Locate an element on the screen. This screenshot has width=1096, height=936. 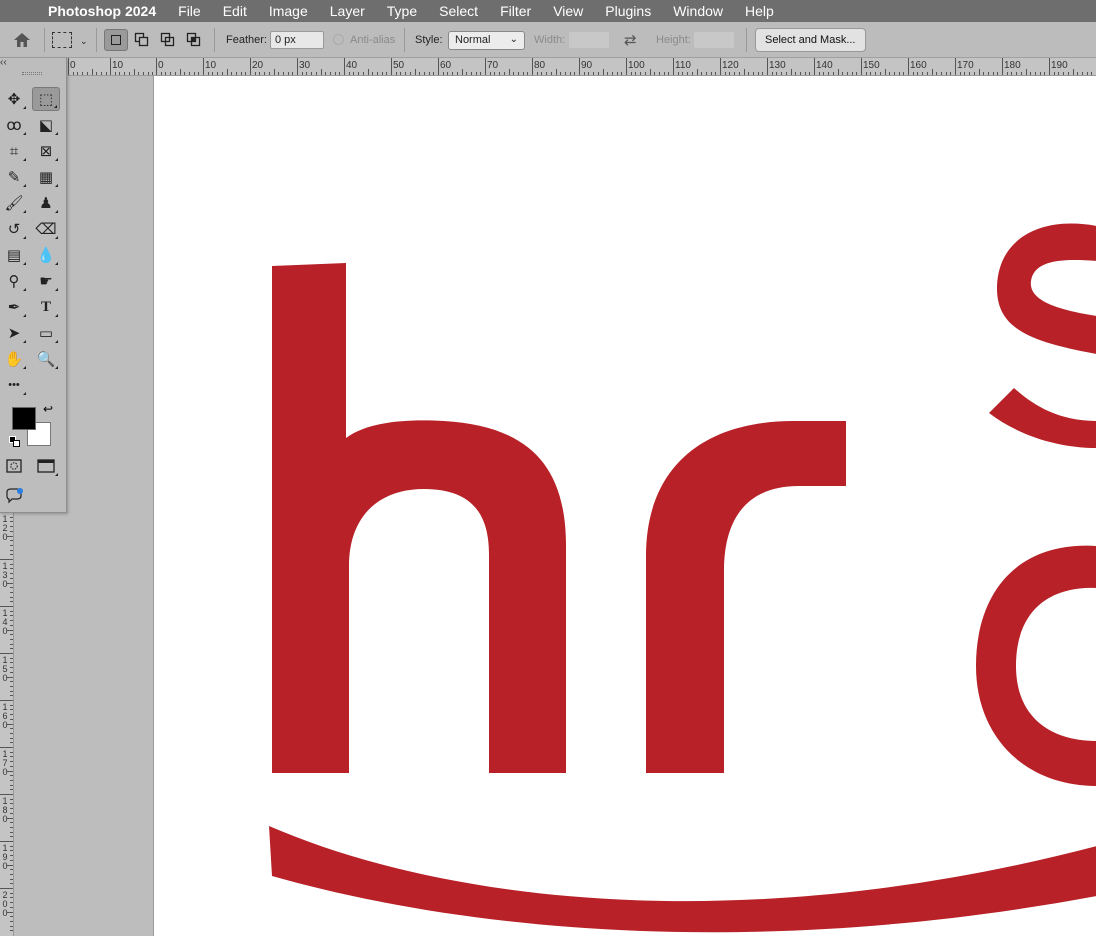
marquee-preset-icon is located at coordinates (62, 40).